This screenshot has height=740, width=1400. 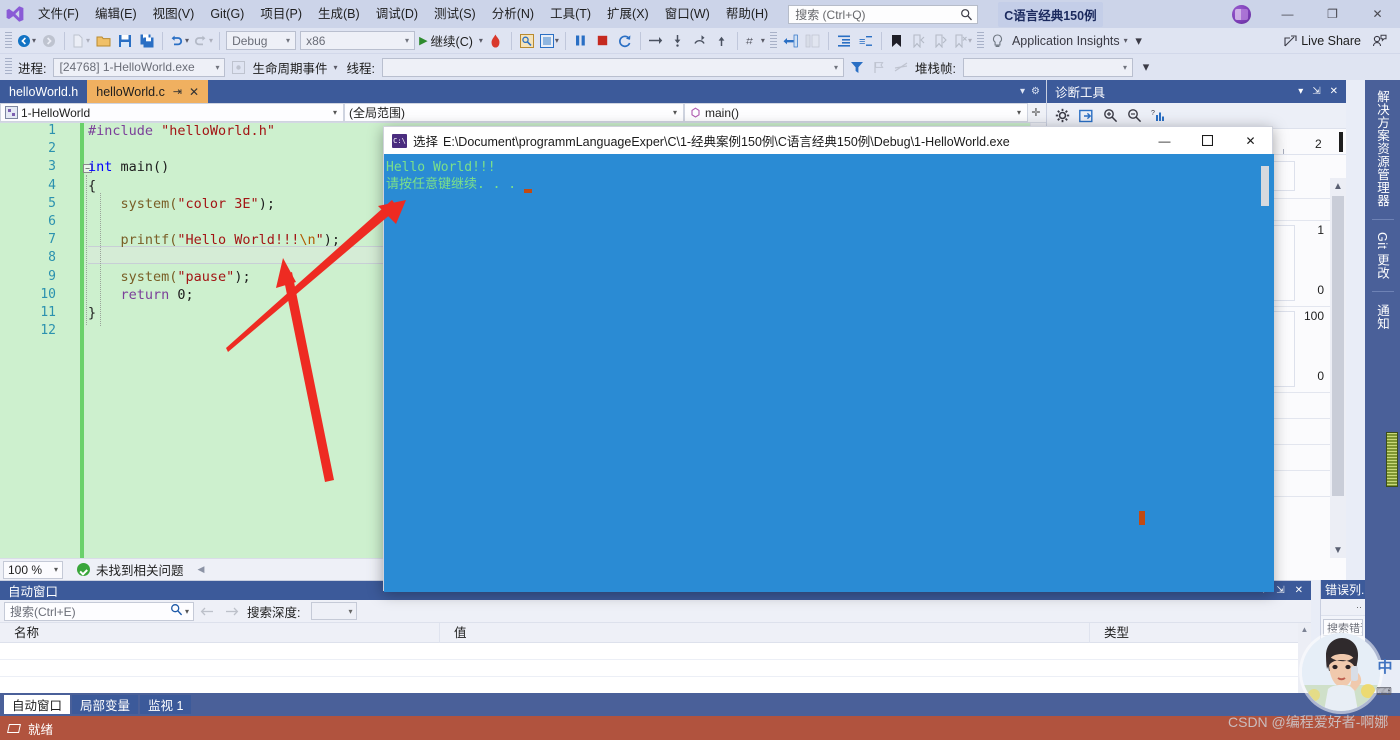 I want to click on decrease-indent-button: ≡, so click(x=866, y=41).